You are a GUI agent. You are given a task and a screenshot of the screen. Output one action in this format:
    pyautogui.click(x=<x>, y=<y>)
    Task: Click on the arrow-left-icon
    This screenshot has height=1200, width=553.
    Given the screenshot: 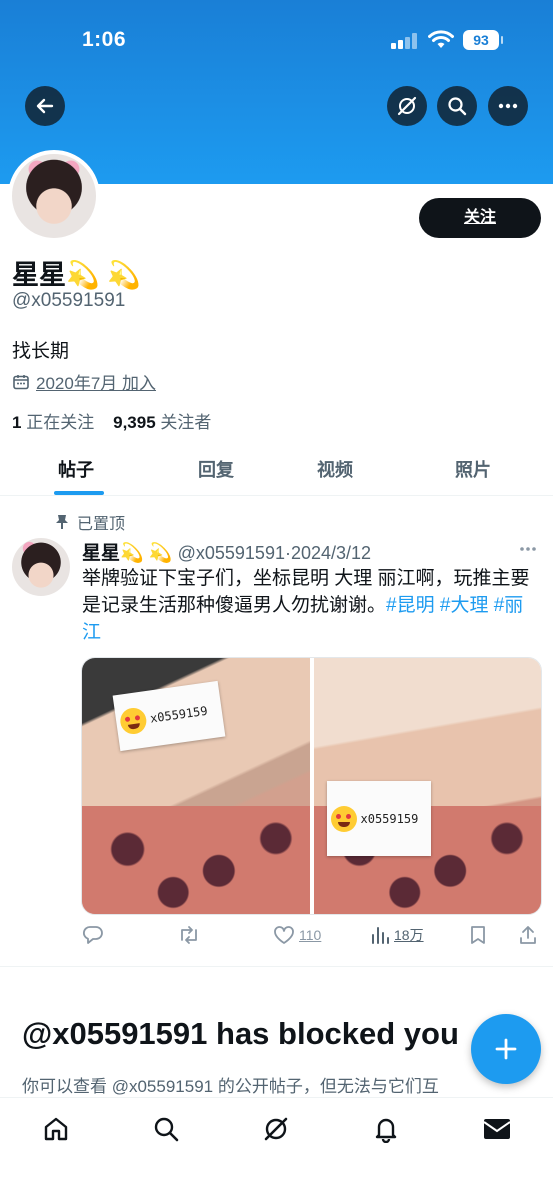 What is the action you would take?
    pyautogui.click(x=45, y=106)
    